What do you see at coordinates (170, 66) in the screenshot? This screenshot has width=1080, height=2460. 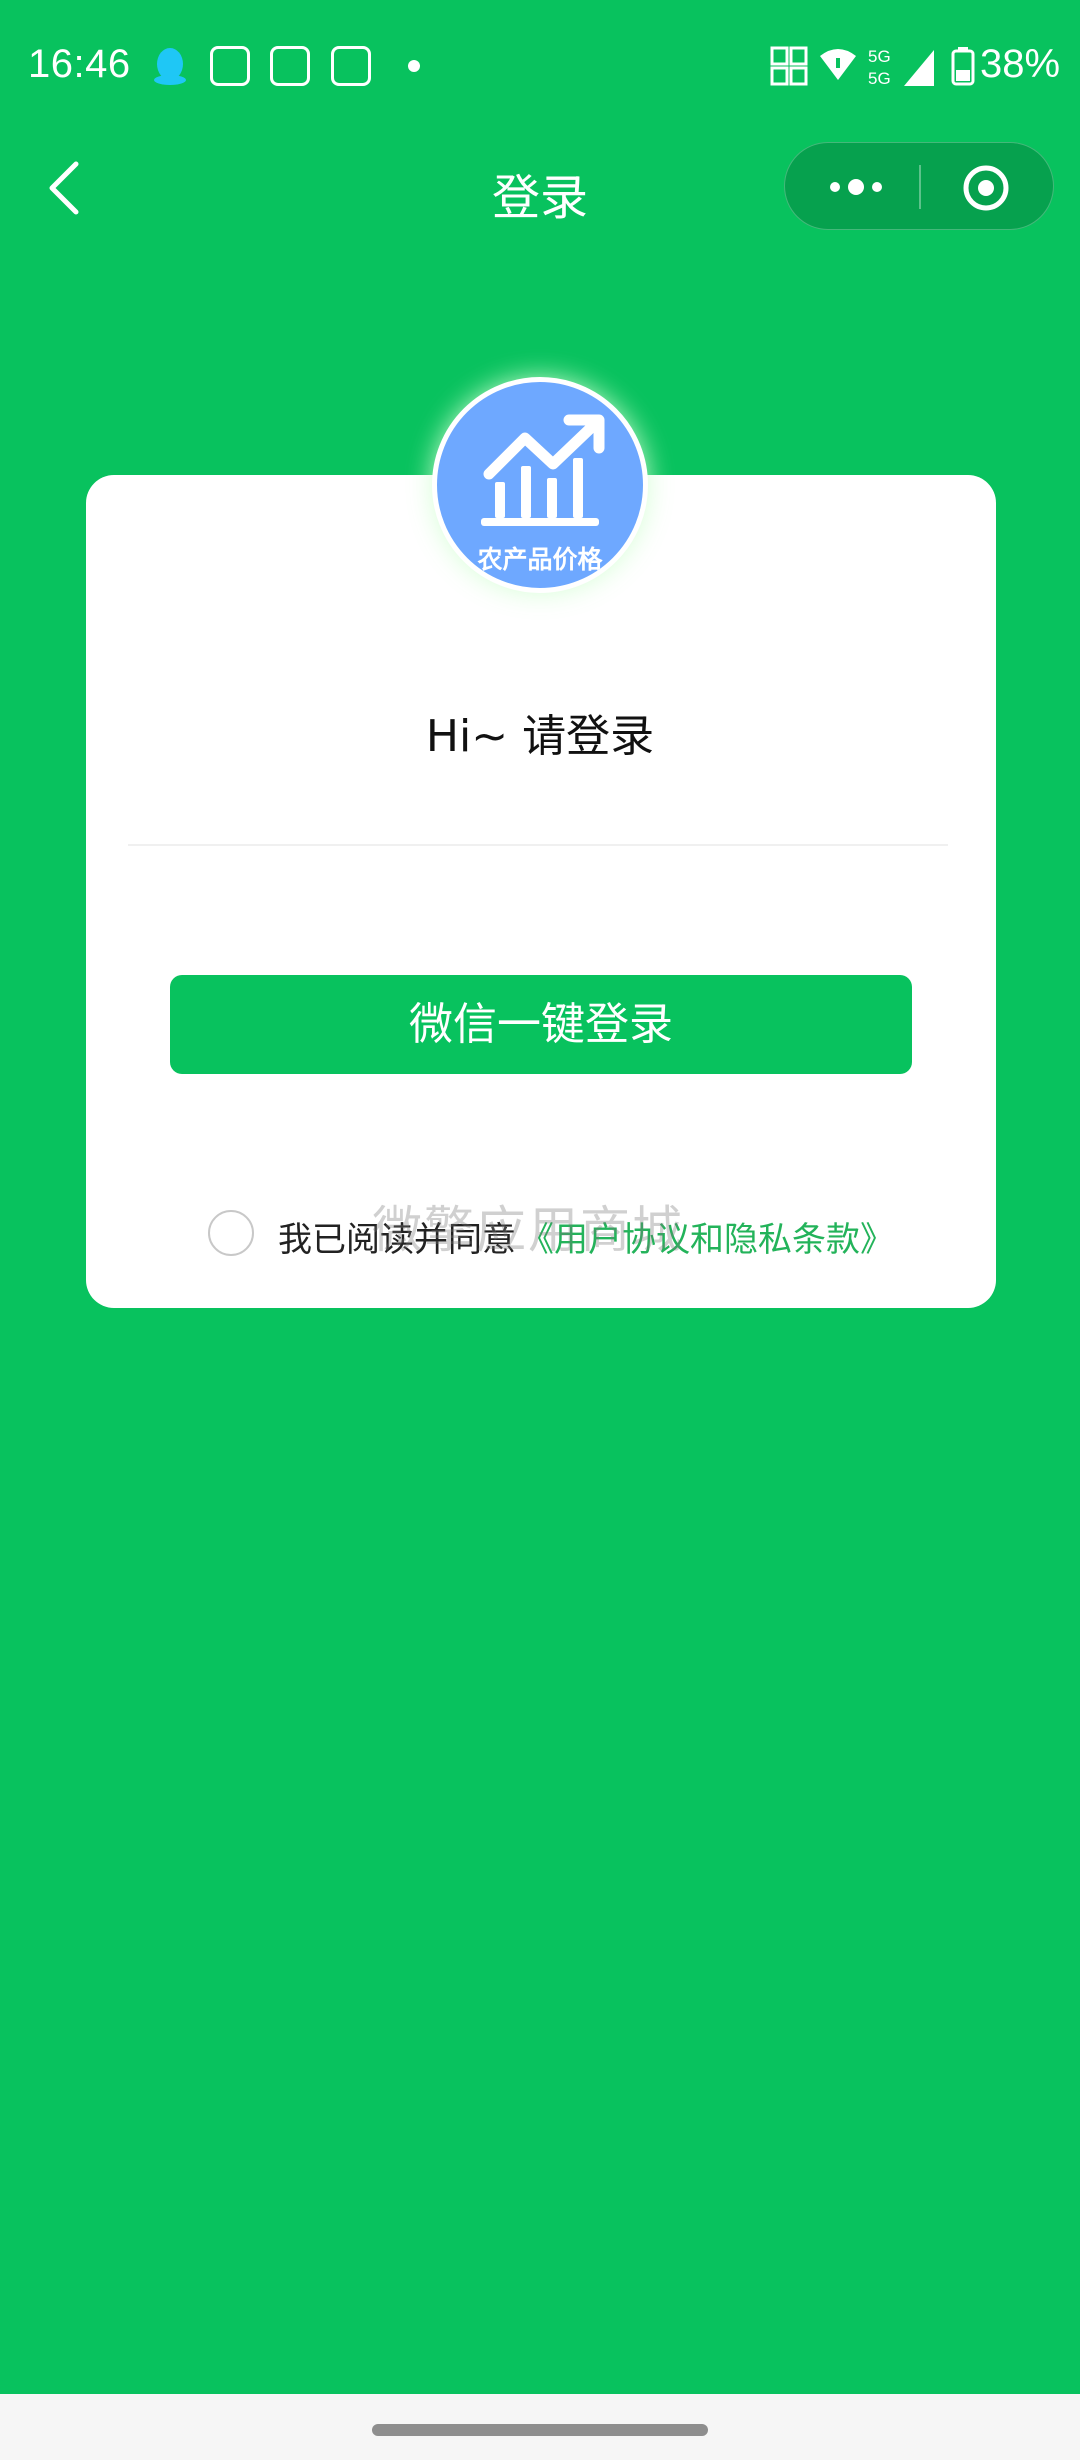 I see `qq-icon` at bounding box center [170, 66].